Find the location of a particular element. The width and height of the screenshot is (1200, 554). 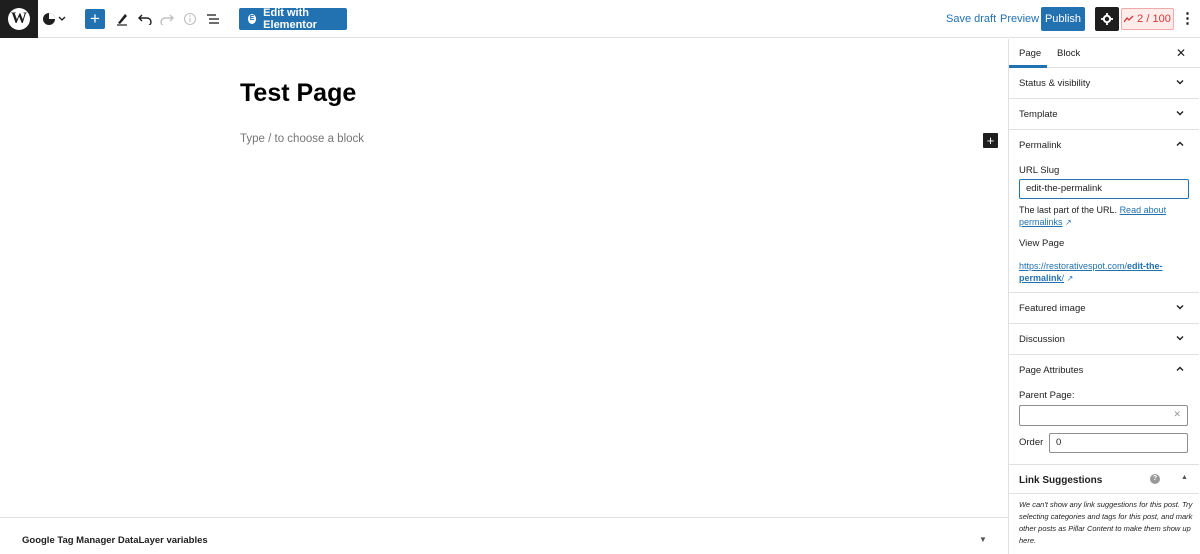

details-button is located at coordinates (190, 19).